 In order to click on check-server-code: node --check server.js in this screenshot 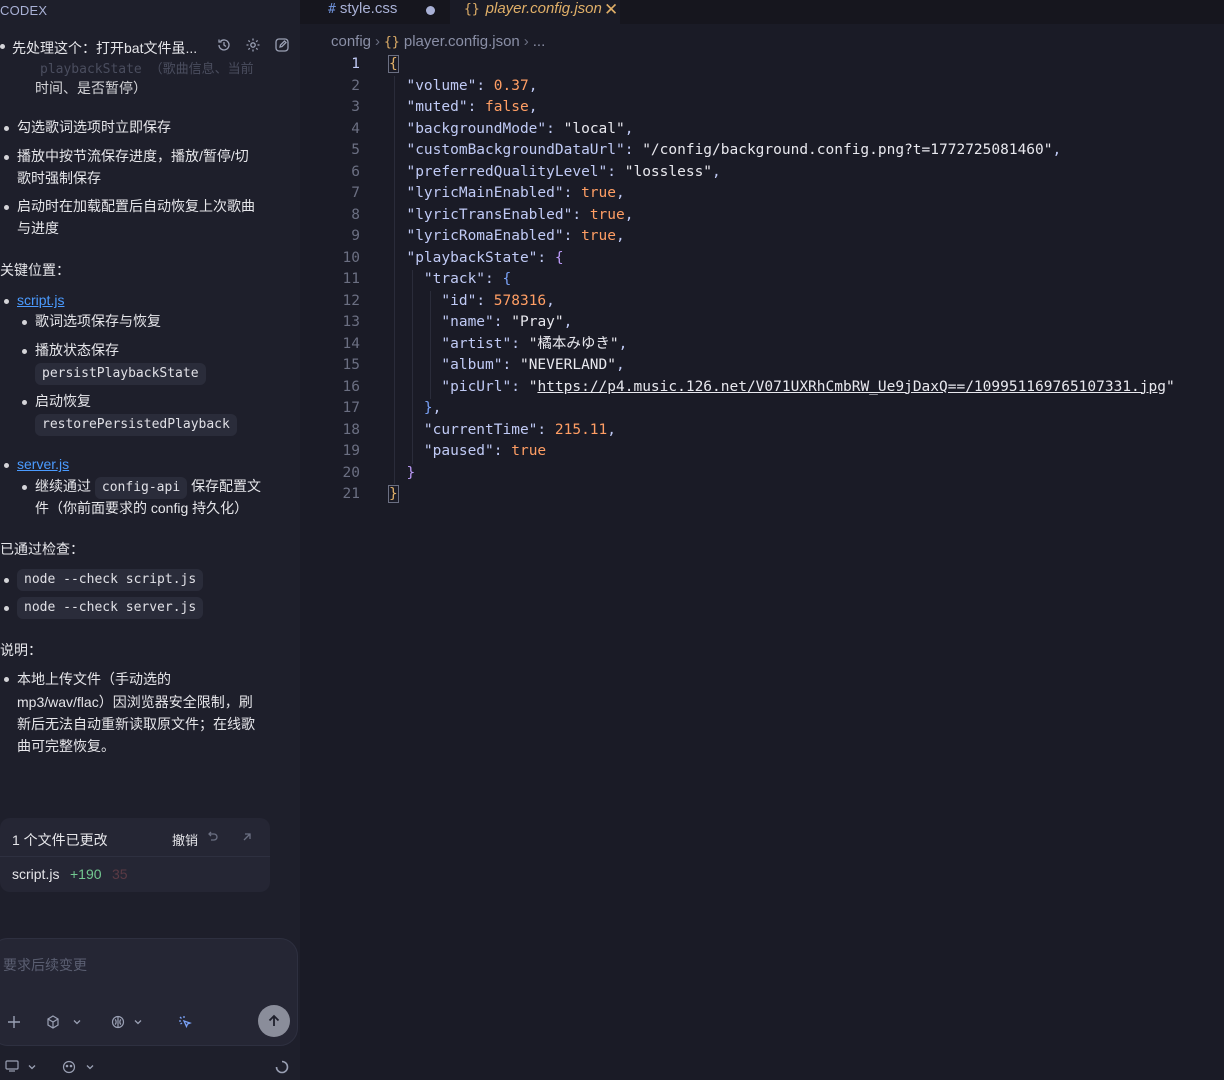, I will do `click(110, 608)`.